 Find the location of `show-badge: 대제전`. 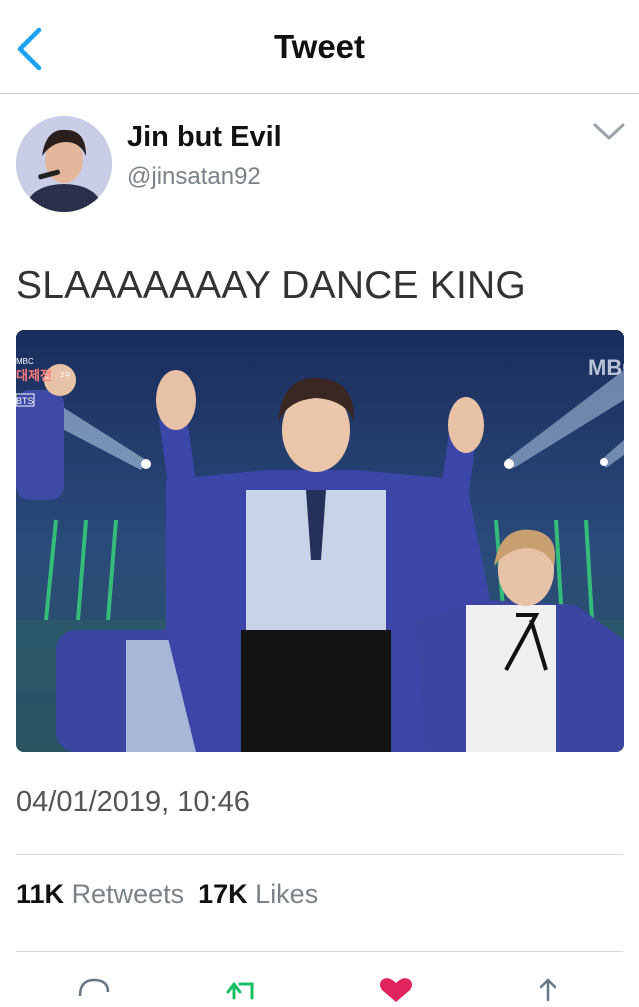

show-badge: 대제전 is located at coordinates (34, 376).